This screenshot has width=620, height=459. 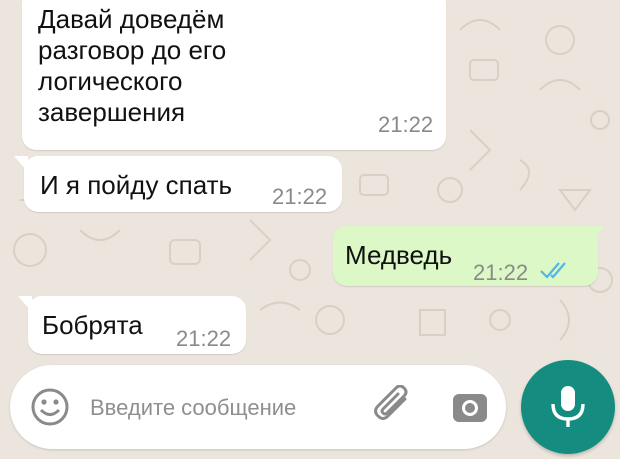 I want to click on voice-record-button, so click(x=568, y=407).